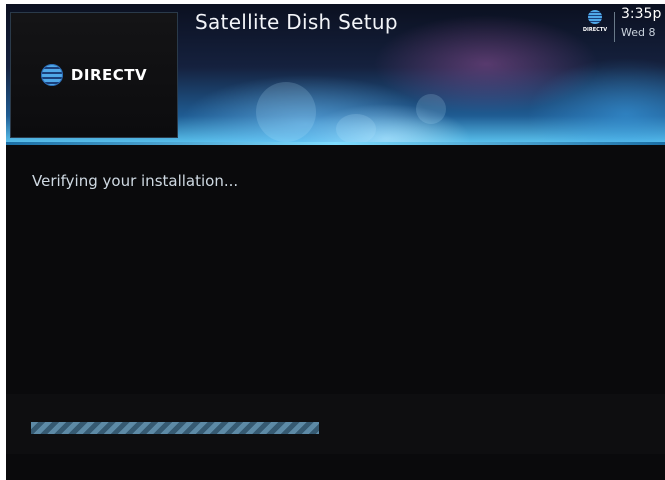 Image resolution: width=665 pixels, height=480 pixels. Describe the element at coordinates (331, 428) in the screenshot. I see `progress-bar` at that location.